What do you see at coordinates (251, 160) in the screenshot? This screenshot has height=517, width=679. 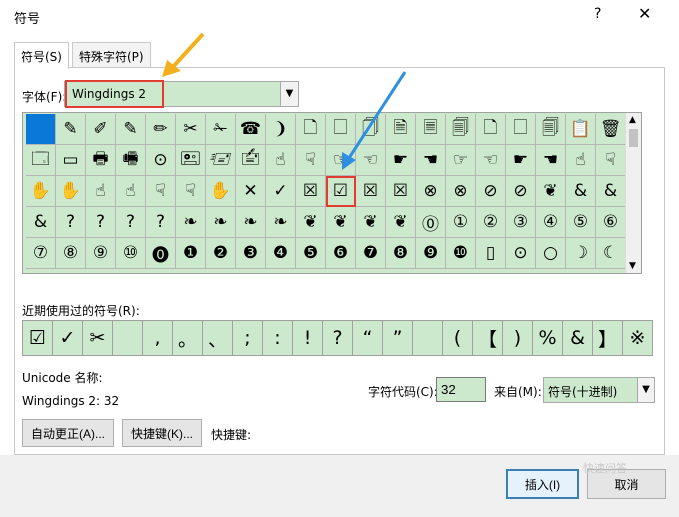 I see `symbol-cell: 🖆` at bounding box center [251, 160].